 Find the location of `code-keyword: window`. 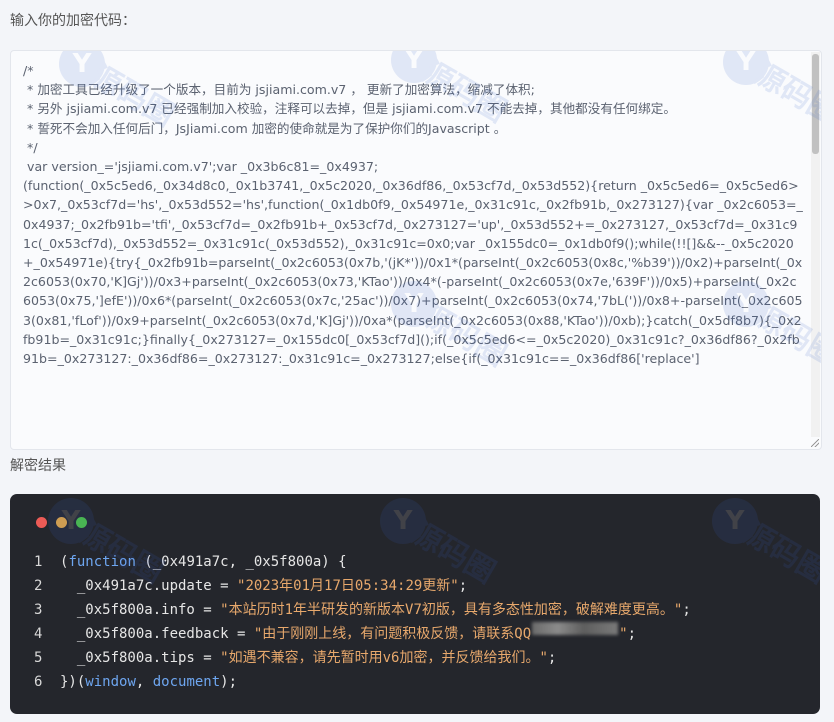

code-keyword: window is located at coordinates (110, 682).